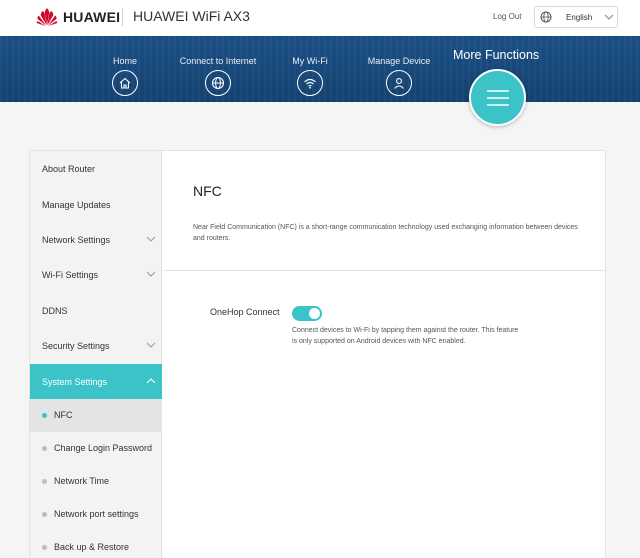  I want to click on sidebar-item-label: Manage Updates, so click(76, 205).